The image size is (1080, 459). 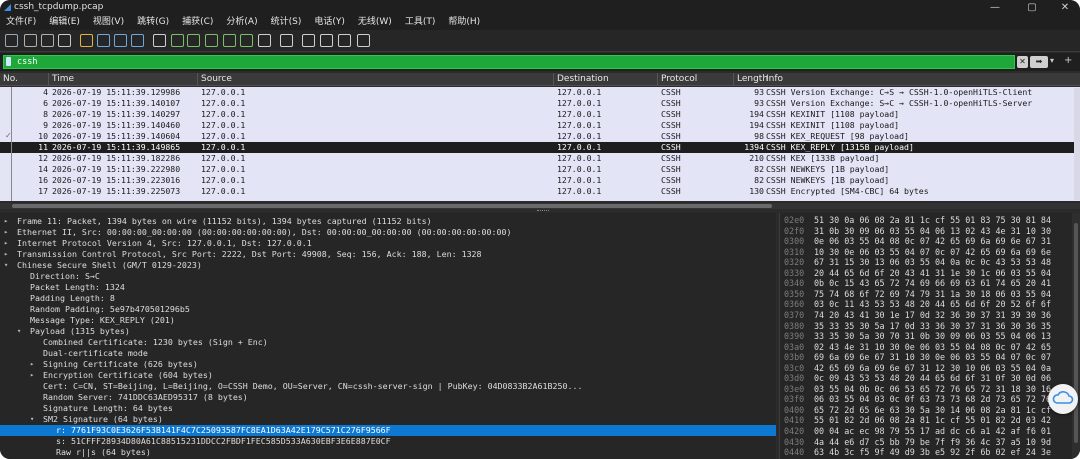 What do you see at coordinates (543, 211) in the screenshot?
I see `splitter-grip` at bounding box center [543, 211].